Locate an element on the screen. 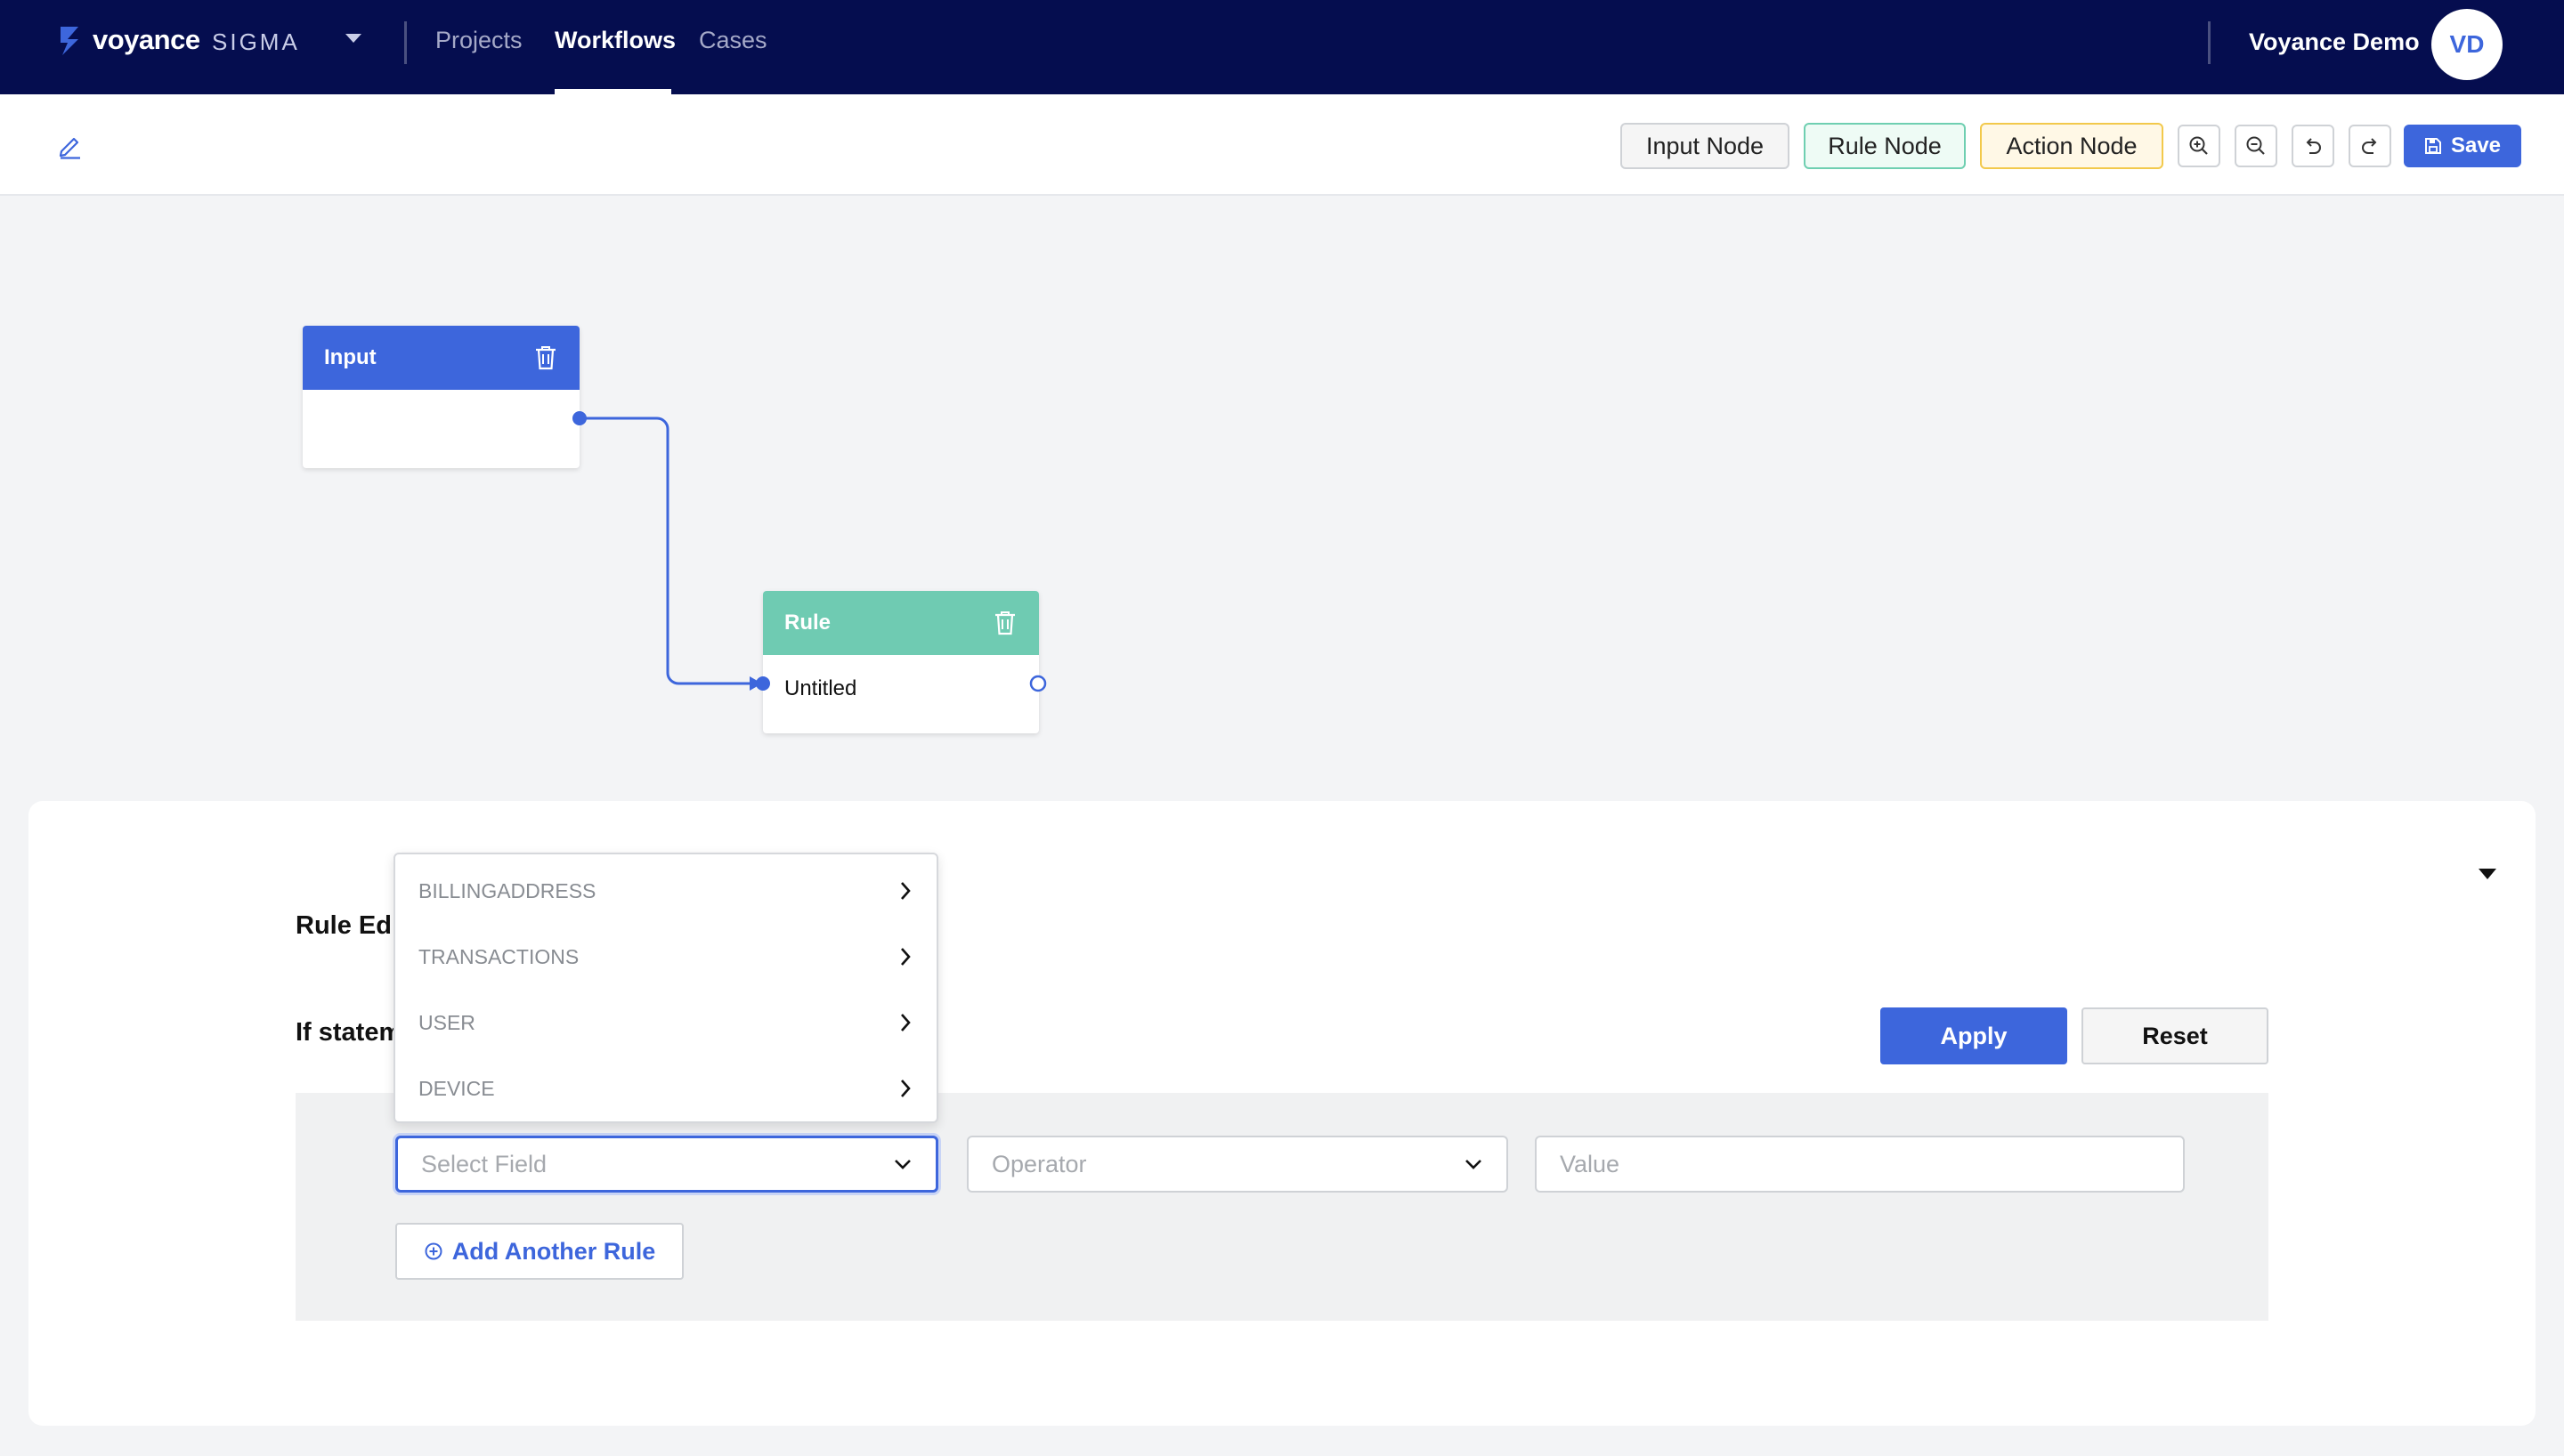 The width and height of the screenshot is (2564, 1456). add-rule-node-button: Rule Node is located at coordinates (1885, 146).